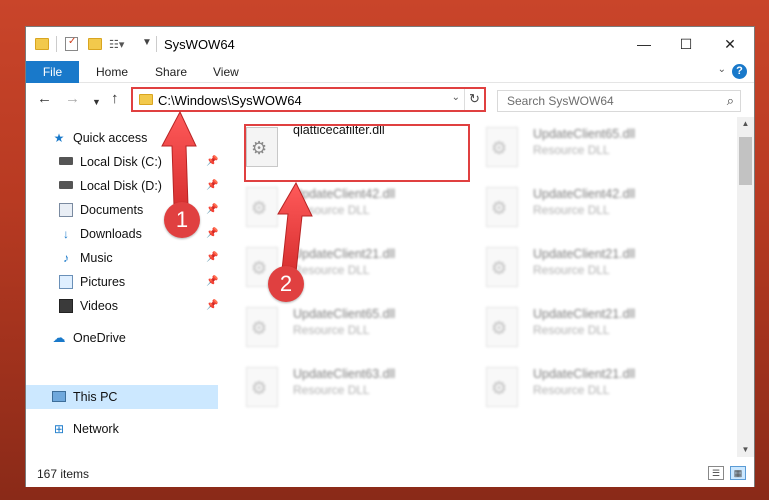  I want to click on back-arrow-icon: ←, so click(44, 99).